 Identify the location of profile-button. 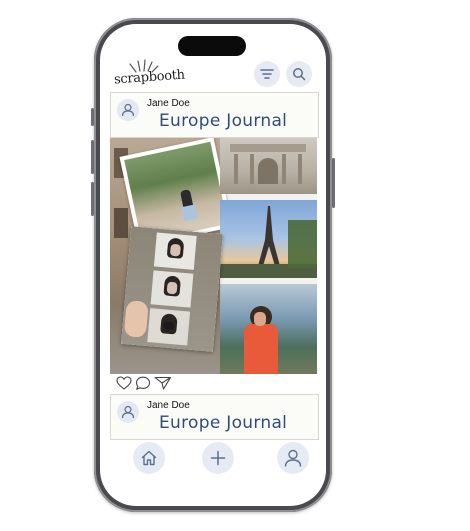
(293, 458).